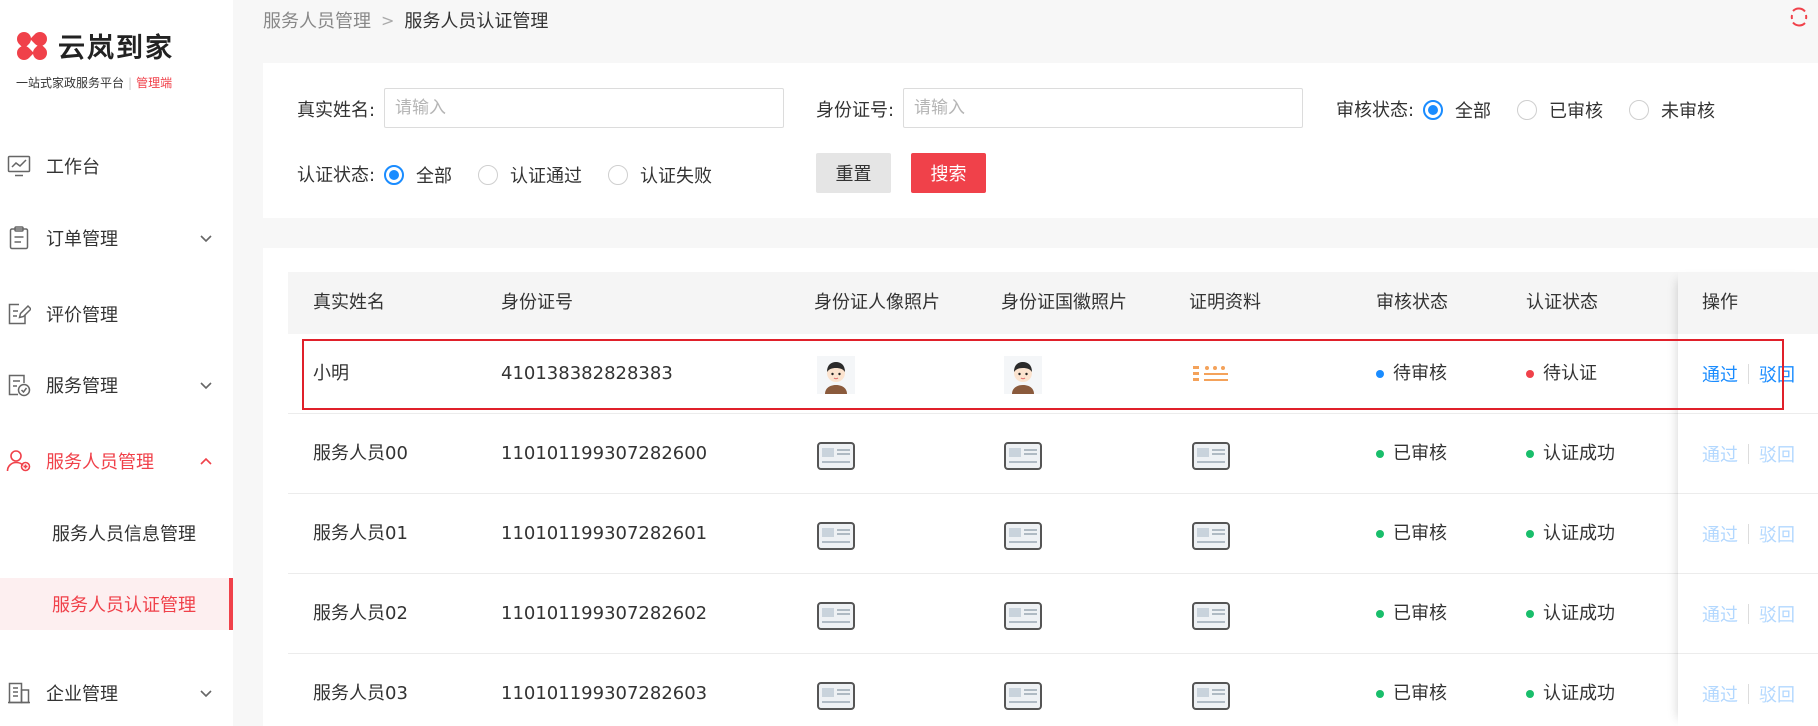  What do you see at coordinates (116, 314) in the screenshot?
I see `sidebar-item-reviews: 评价管理` at bounding box center [116, 314].